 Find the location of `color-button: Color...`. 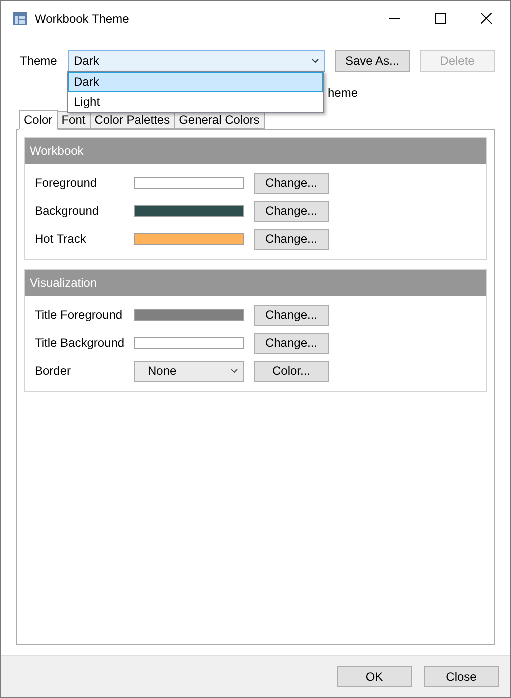

color-button: Color... is located at coordinates (291, 371).